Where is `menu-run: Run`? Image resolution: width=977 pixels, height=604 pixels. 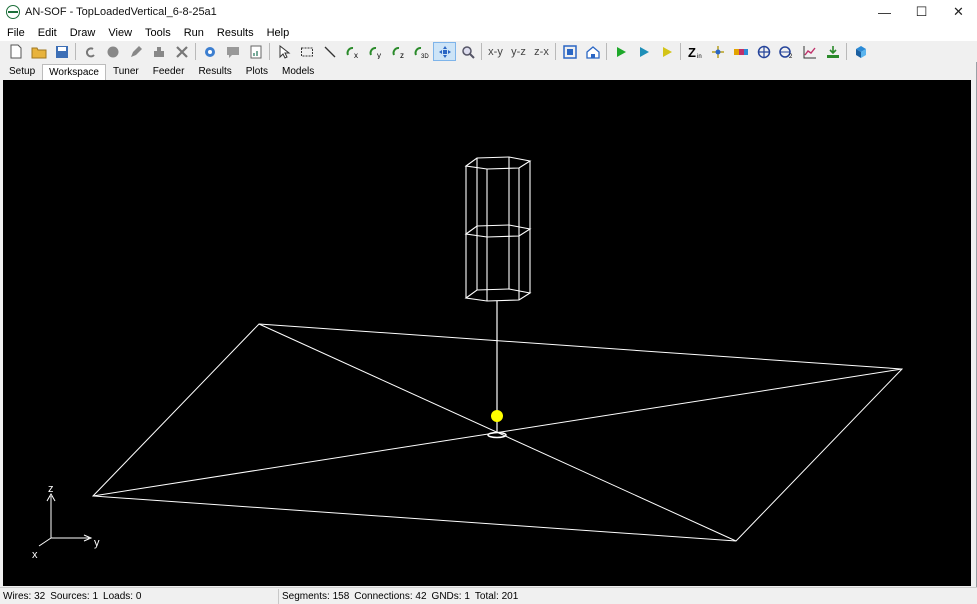
menu-run: Run is located at coordinates (193, 33).